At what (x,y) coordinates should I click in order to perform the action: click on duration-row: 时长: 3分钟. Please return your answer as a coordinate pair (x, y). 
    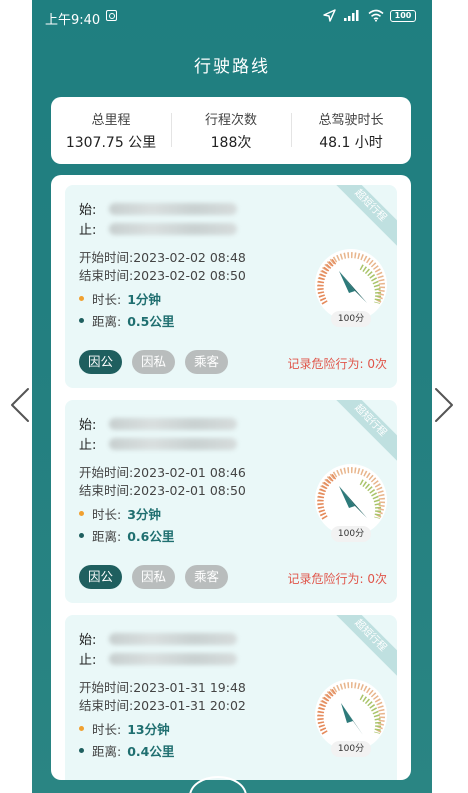
    Looking at the image, I should click on (120, 513).